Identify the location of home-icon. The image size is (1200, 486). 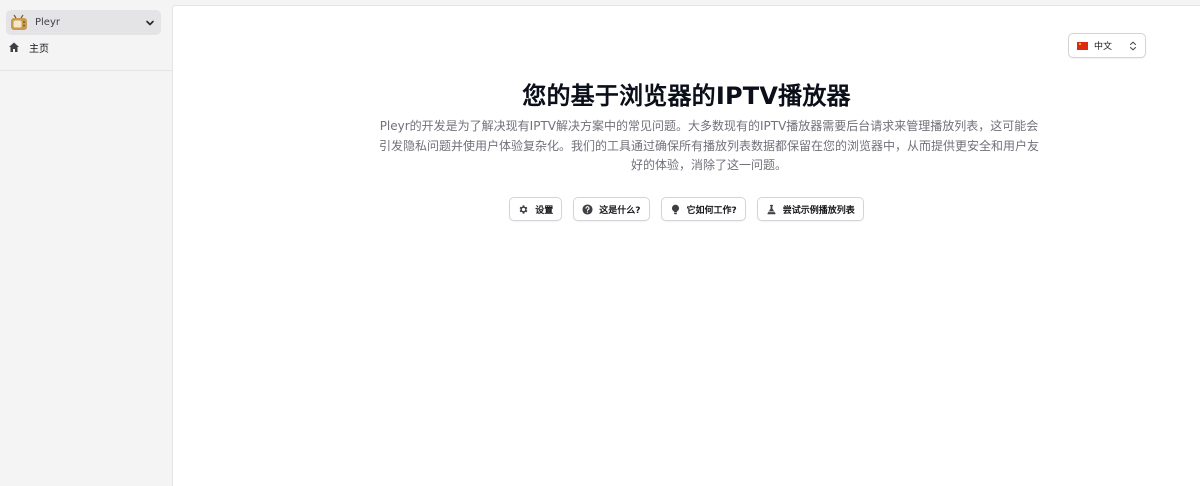
(14, 47).